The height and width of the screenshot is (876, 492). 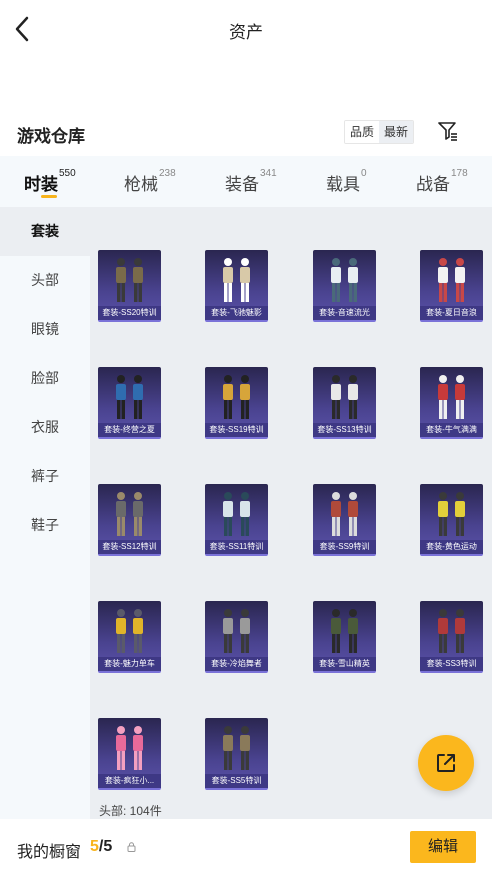 I want to click on sidebar-item-head: 头部, so click(x=45, y=280).